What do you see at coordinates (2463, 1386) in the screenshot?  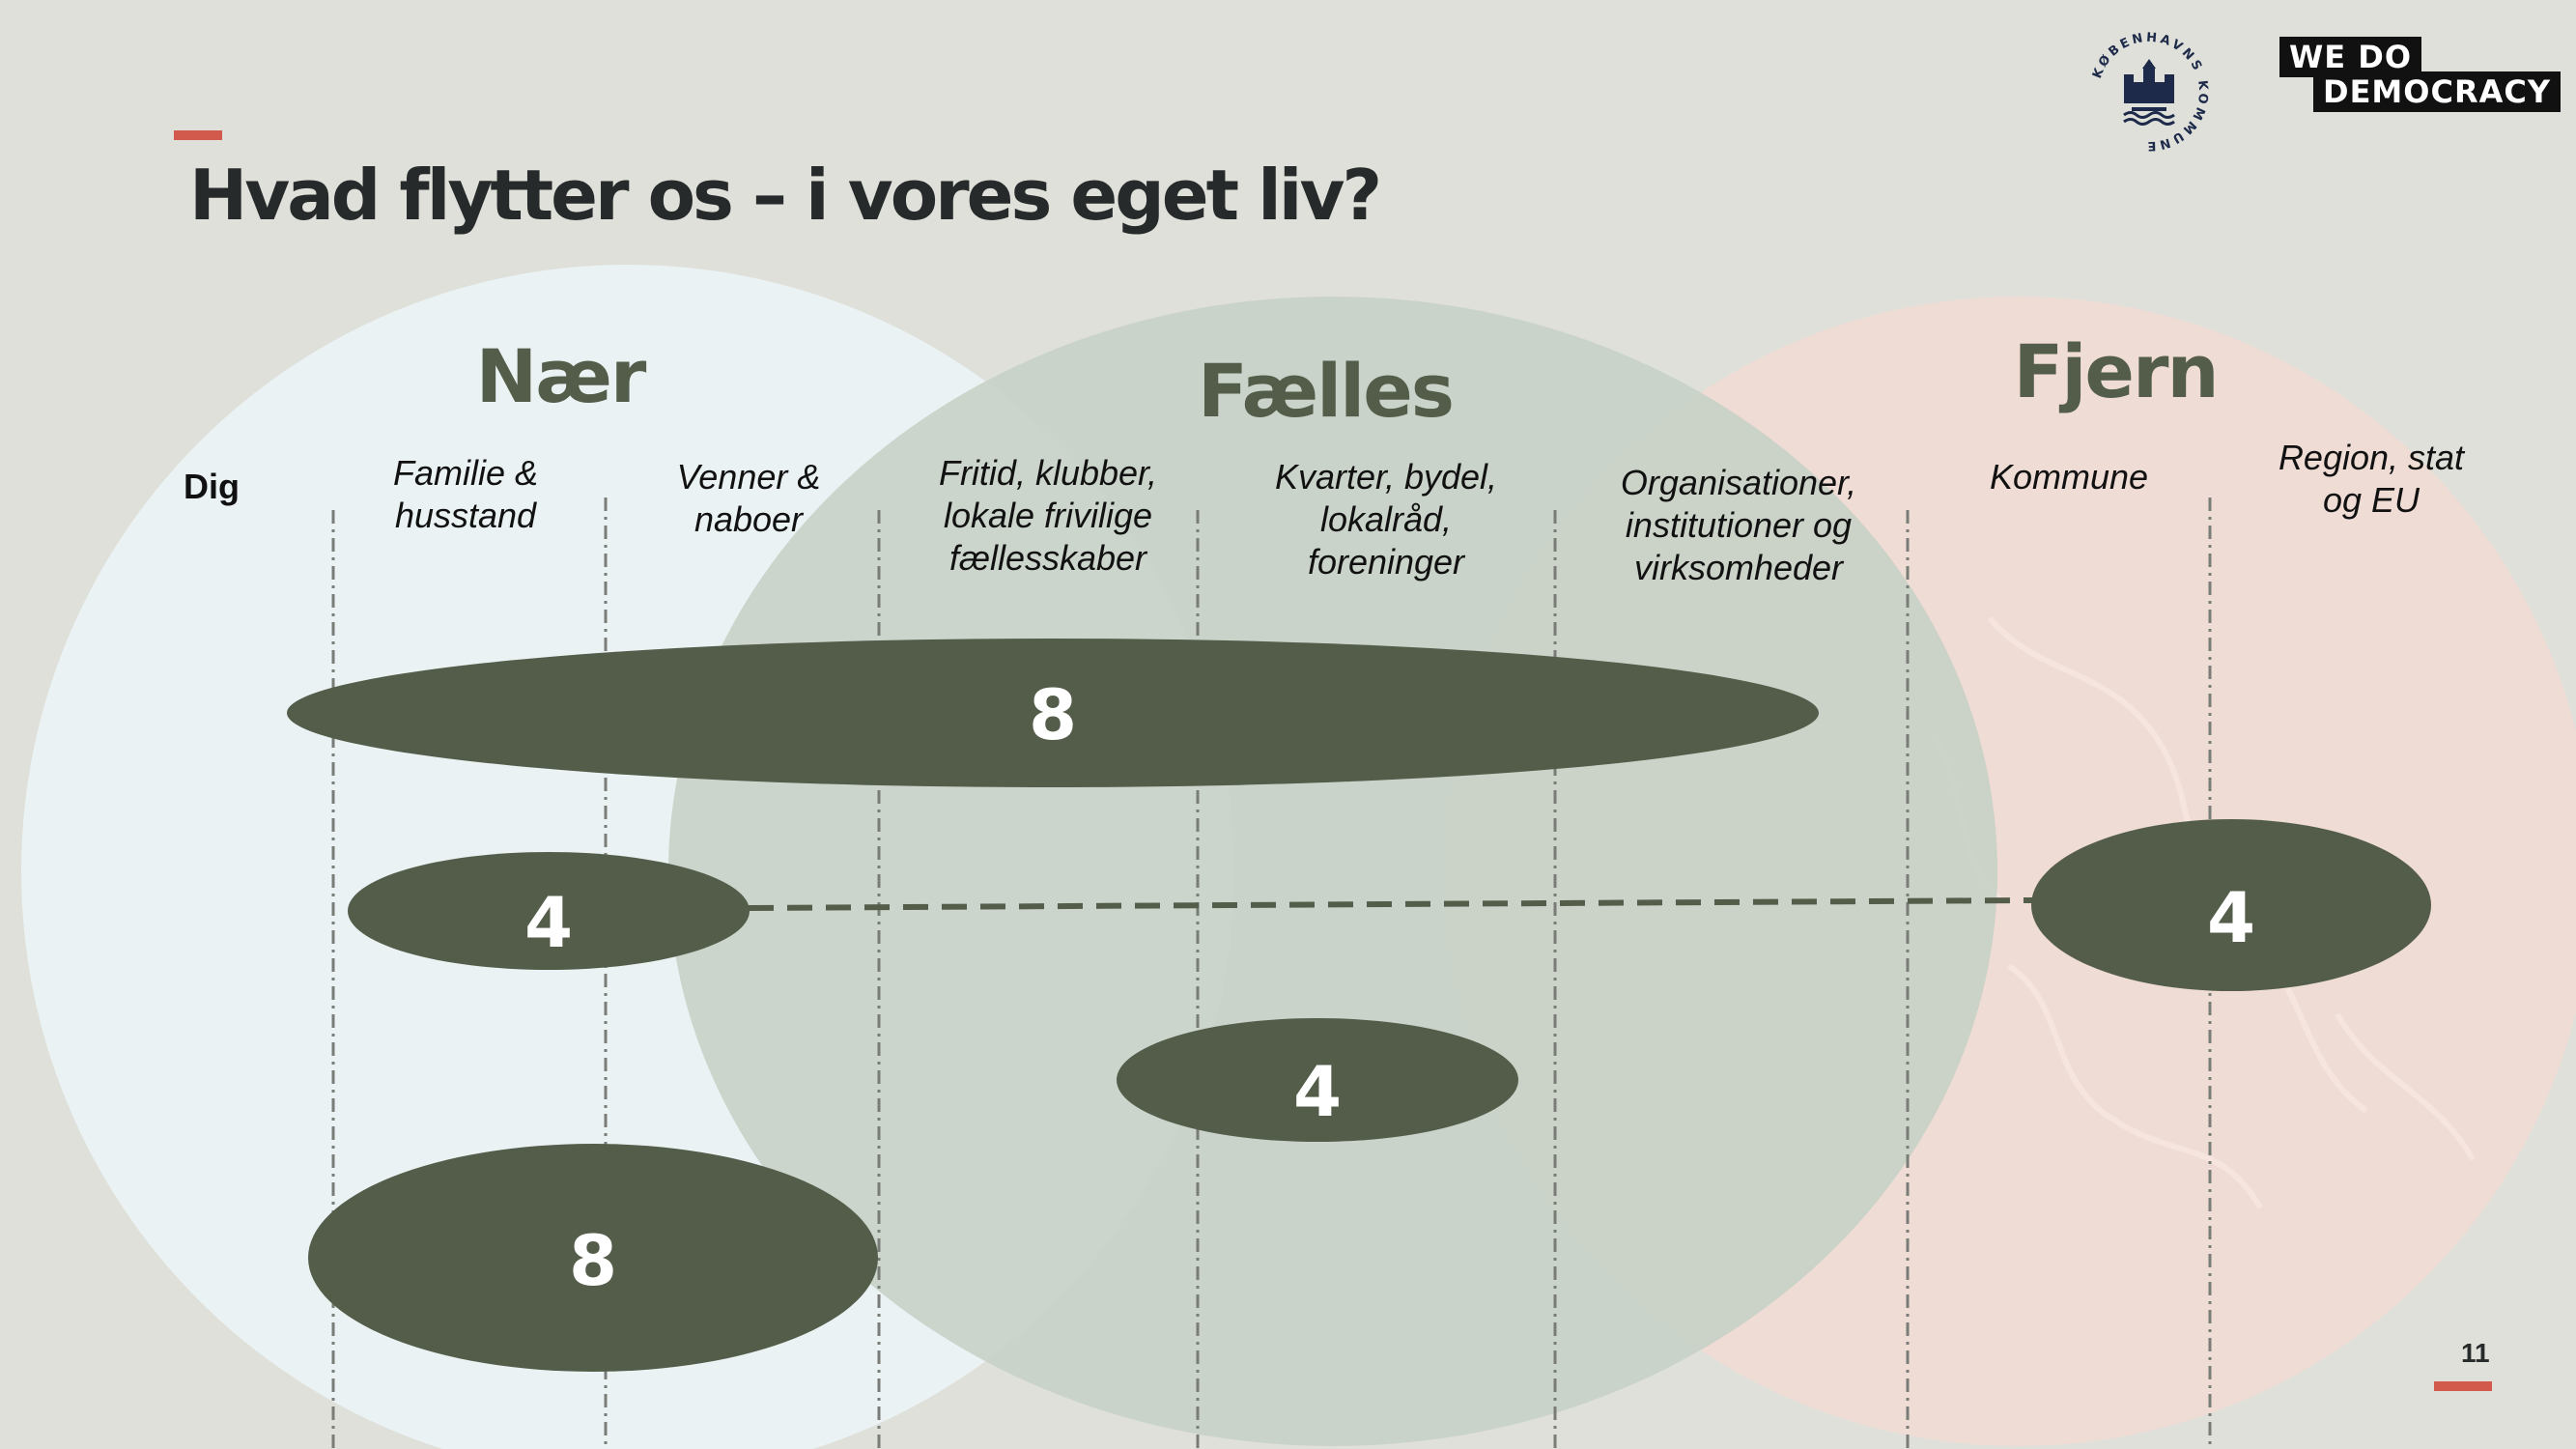 I see `page-accent-bar` at bounding box center [2463, 1386].